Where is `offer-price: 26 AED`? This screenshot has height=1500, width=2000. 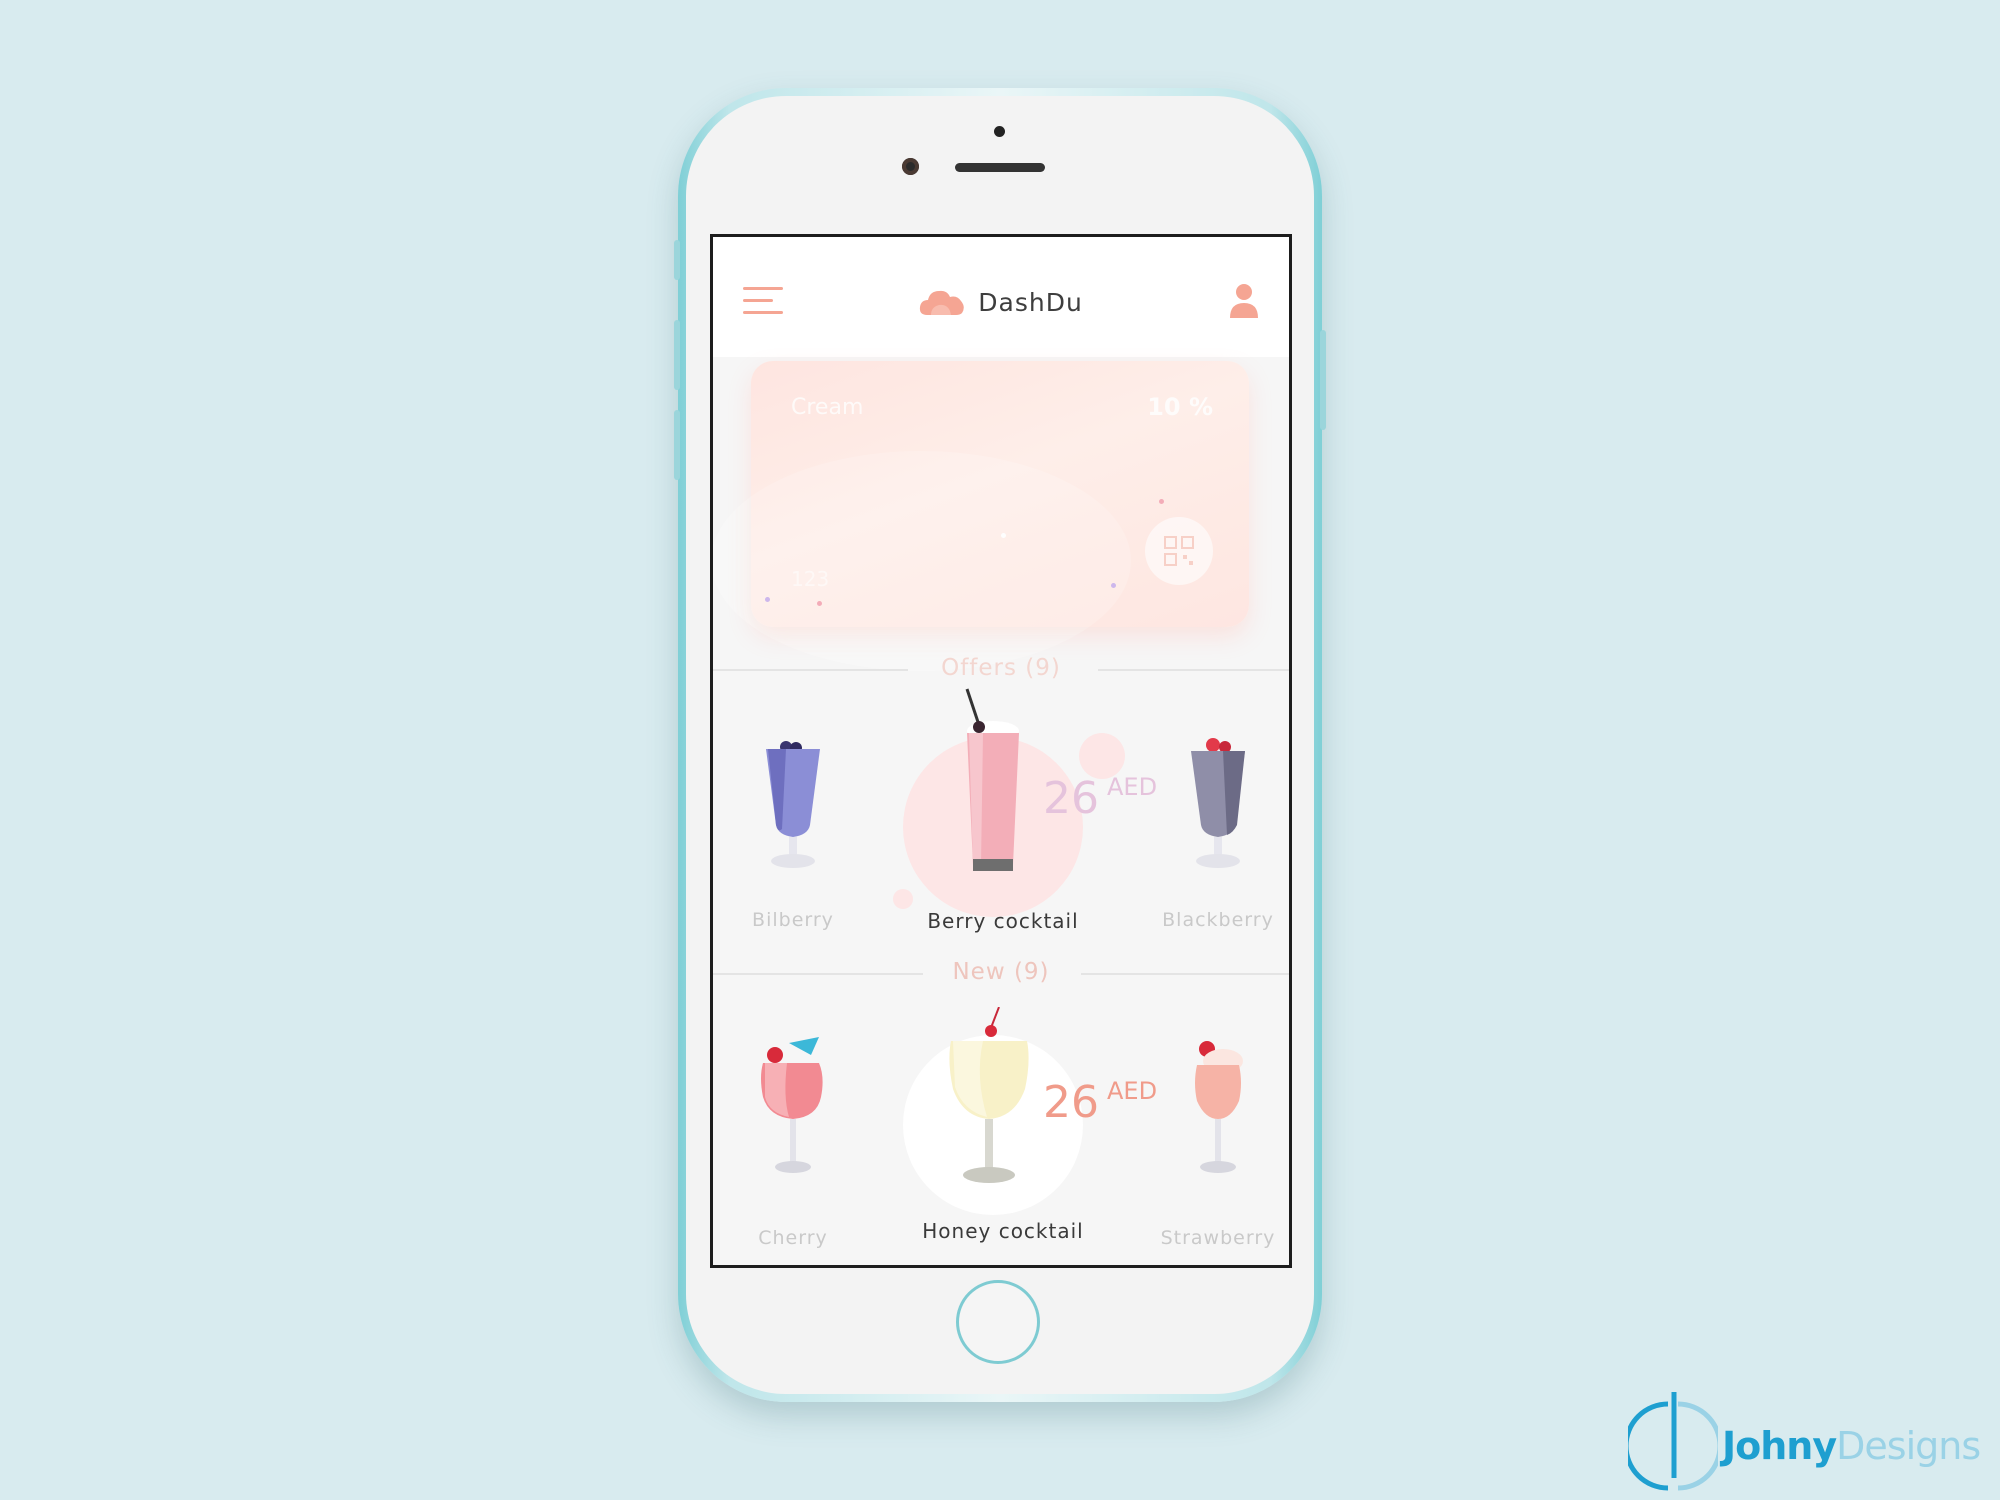
offer-price: 26 AED is located at coordinates (1100, 798).